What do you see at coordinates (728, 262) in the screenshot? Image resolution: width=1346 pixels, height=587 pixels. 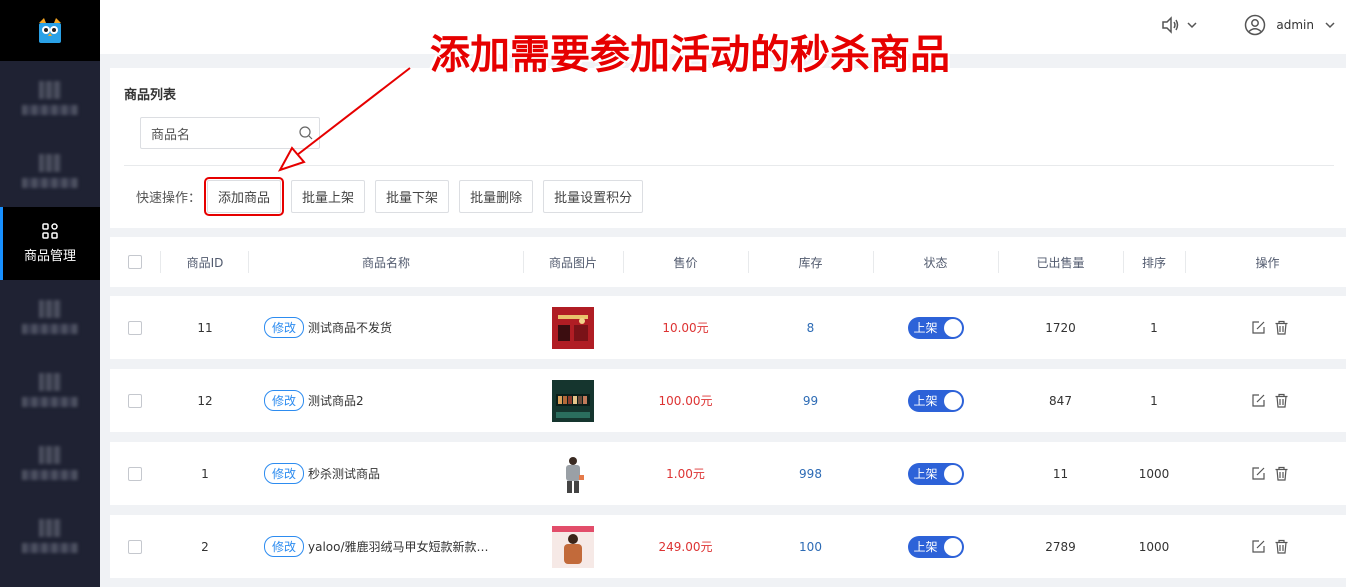 I see `table-header: 商品ID 商品名称 商品图片 售价 库存 状态 已出售量 排序 操作` at bounding box center [728, 262].